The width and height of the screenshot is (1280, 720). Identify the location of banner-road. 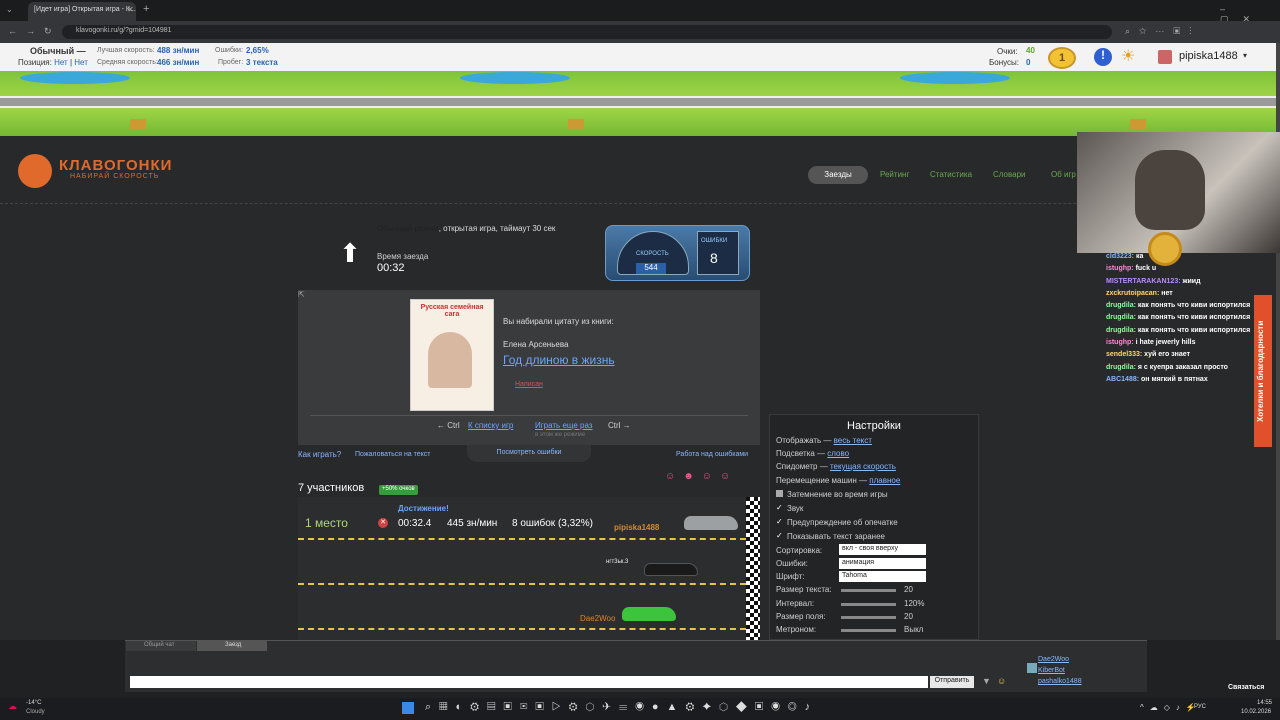
(638, 102).